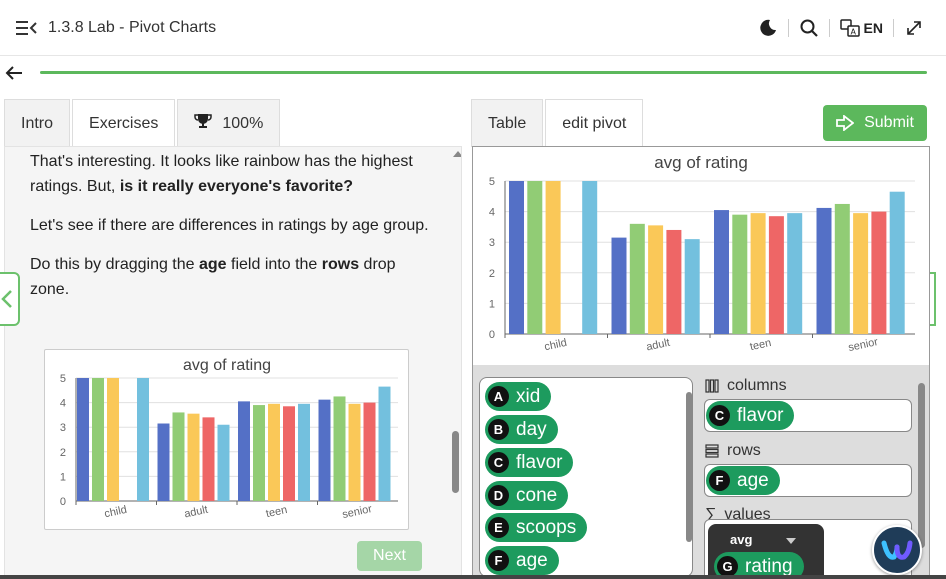  Describe the element at coordinates (536, 527) in the screenshot. I see `field-chip-scoops: Escoops` at that location.